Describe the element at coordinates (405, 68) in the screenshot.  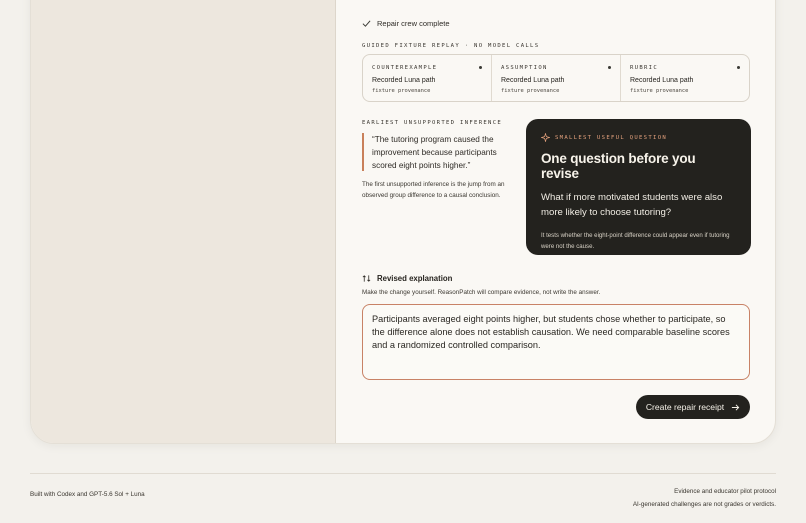
I see `replay-cell-title: COUNTEREXAMPLE` at that location.